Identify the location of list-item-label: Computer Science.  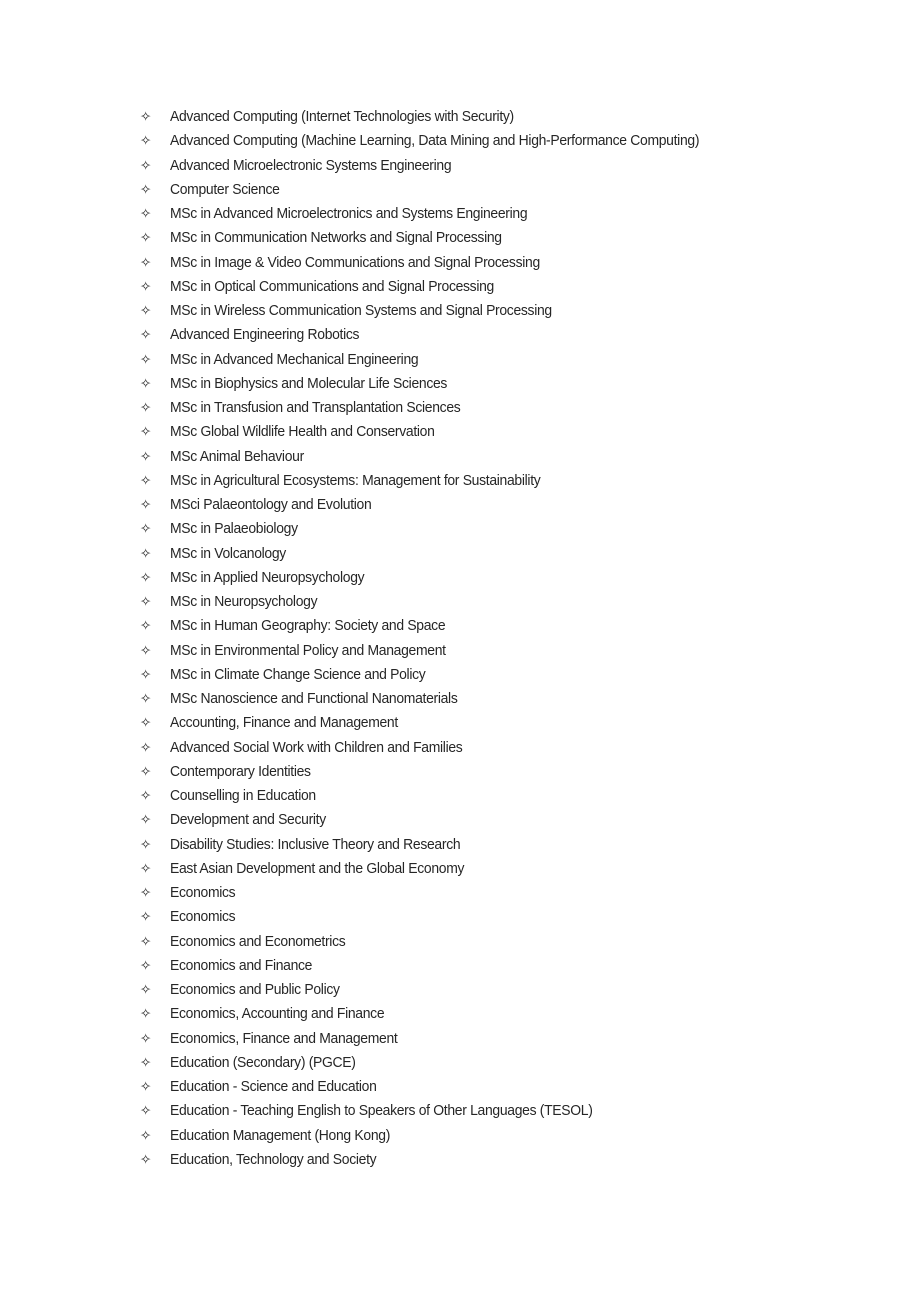
(225, 189).